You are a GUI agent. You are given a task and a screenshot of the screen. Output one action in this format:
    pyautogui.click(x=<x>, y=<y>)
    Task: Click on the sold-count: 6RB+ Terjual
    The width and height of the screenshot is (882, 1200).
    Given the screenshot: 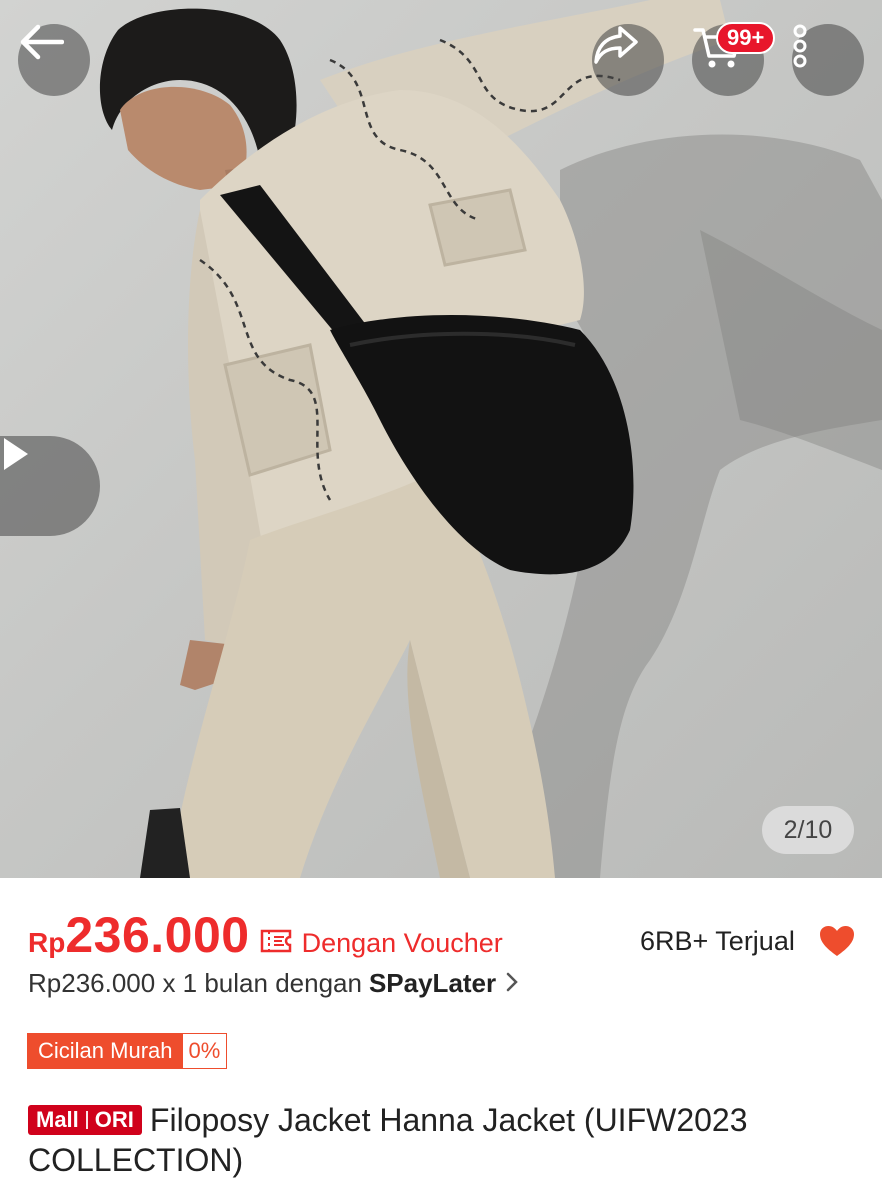 What is the action you would take?
    pyautogui.click(x=717, y=941)
    